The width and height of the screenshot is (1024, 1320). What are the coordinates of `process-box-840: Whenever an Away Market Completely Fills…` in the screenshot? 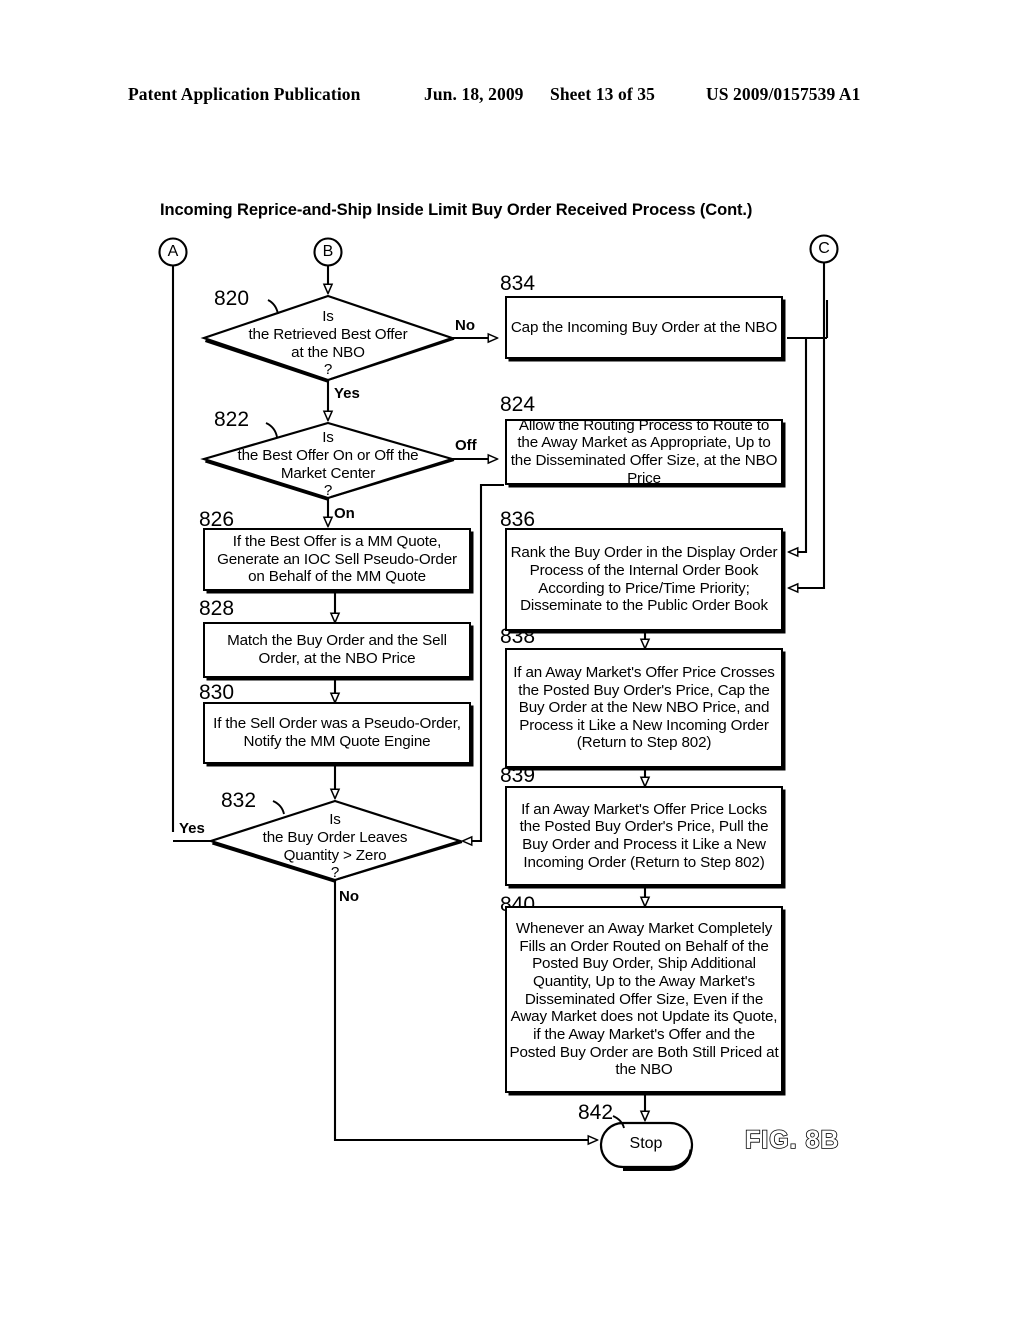 It's located at (644, 999).